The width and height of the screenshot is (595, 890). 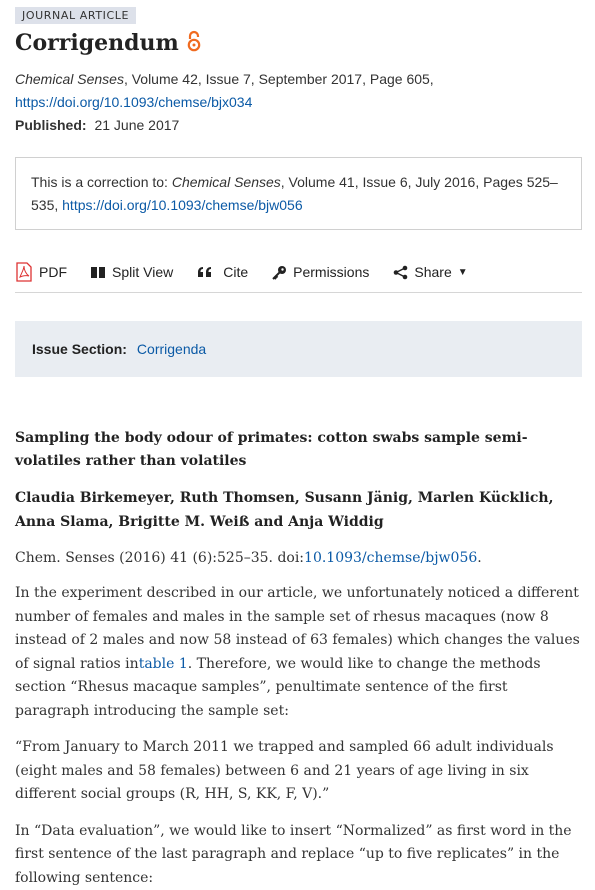 I want to click on reference-suffix: ., so click(x=479, y=558).